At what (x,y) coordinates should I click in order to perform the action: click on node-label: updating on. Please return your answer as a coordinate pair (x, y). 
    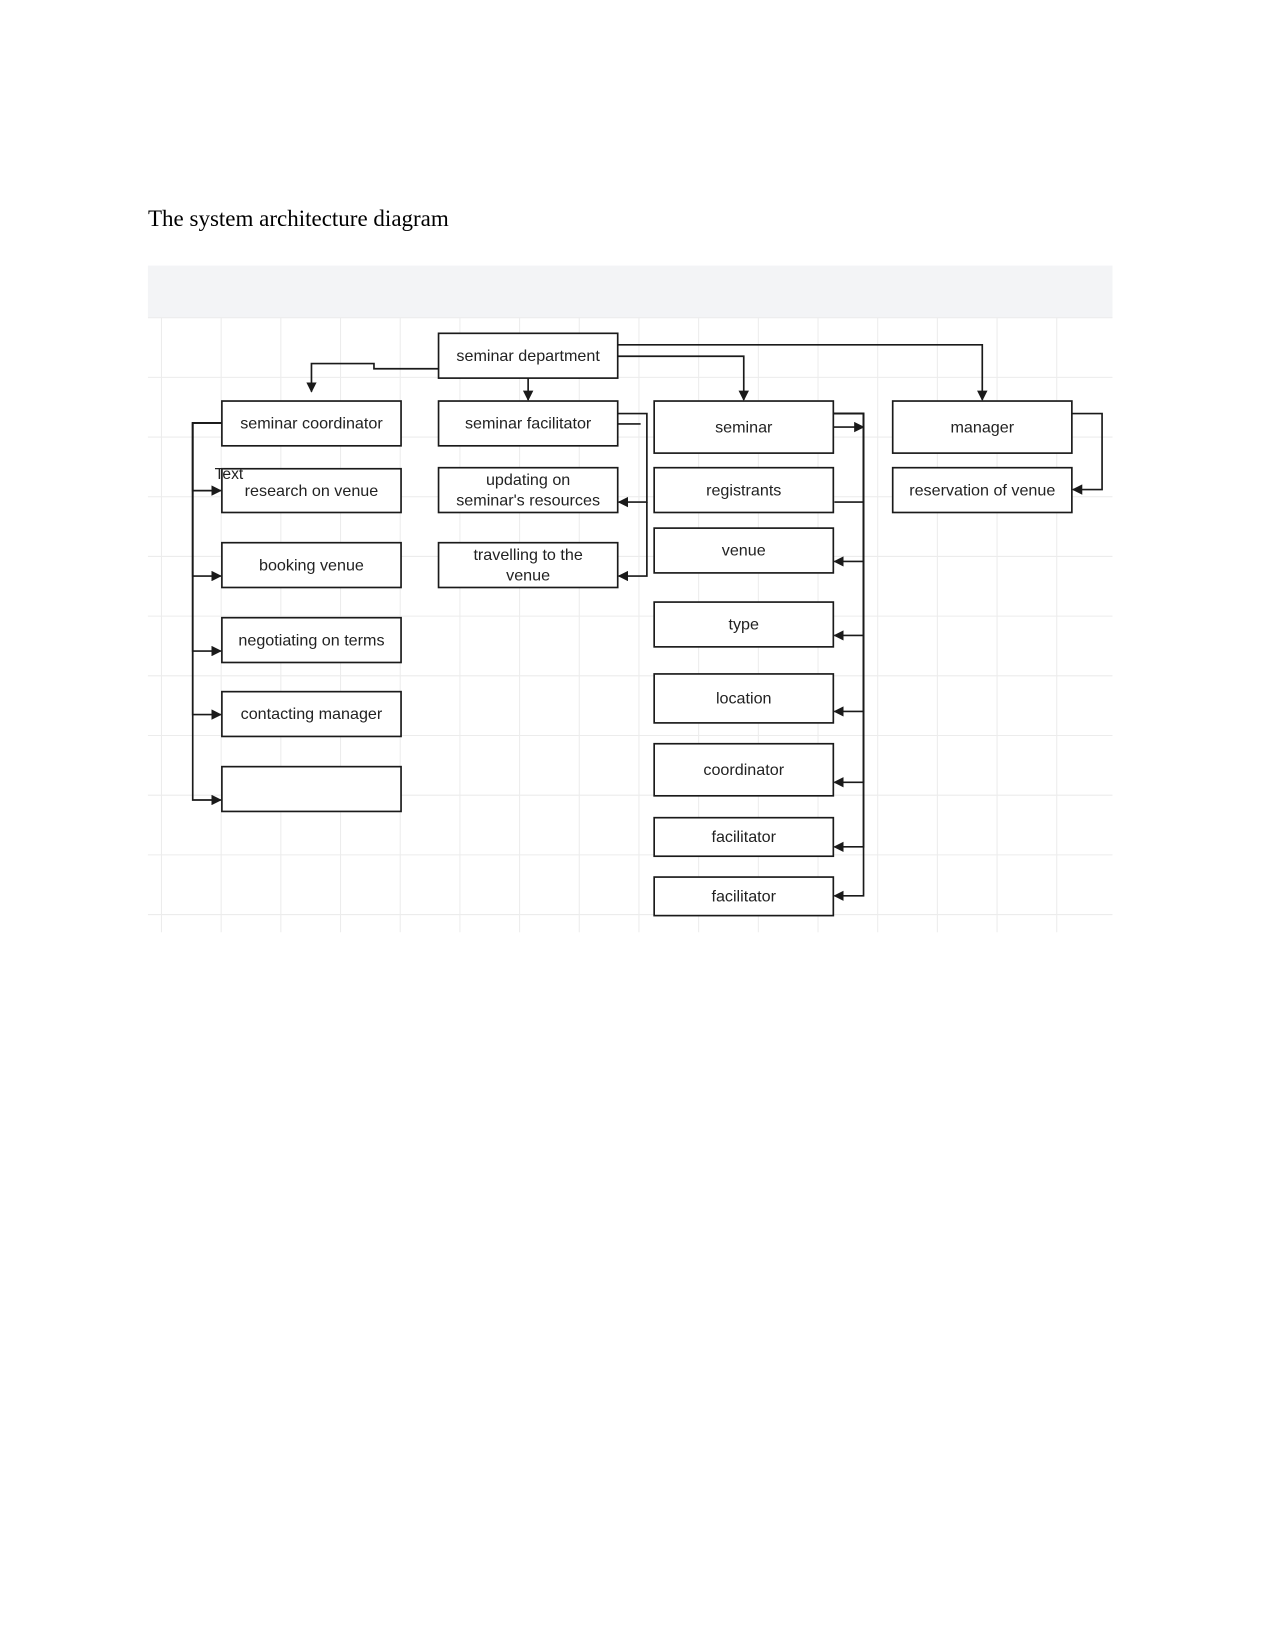
    Looking at the image, I should click on (528, 480).